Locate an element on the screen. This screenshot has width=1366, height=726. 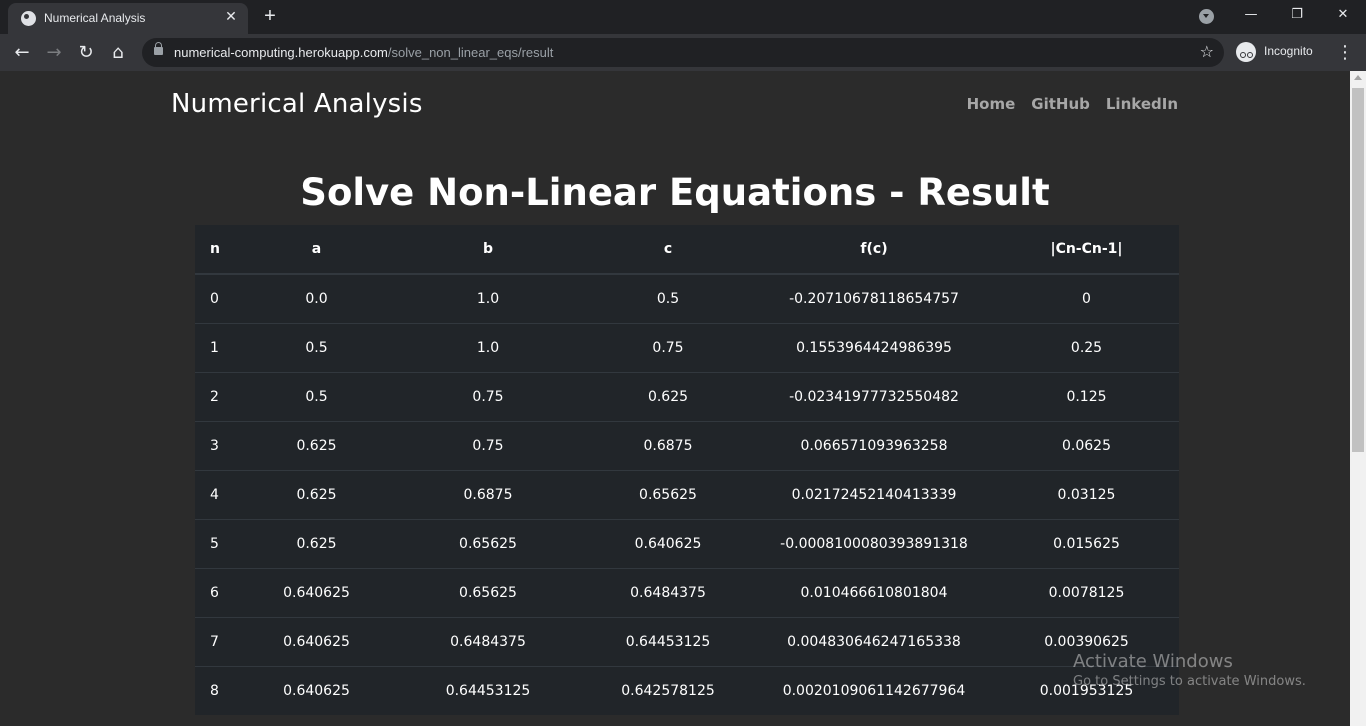
cell-c: 0.640625 is located at coordinates (668, 543).